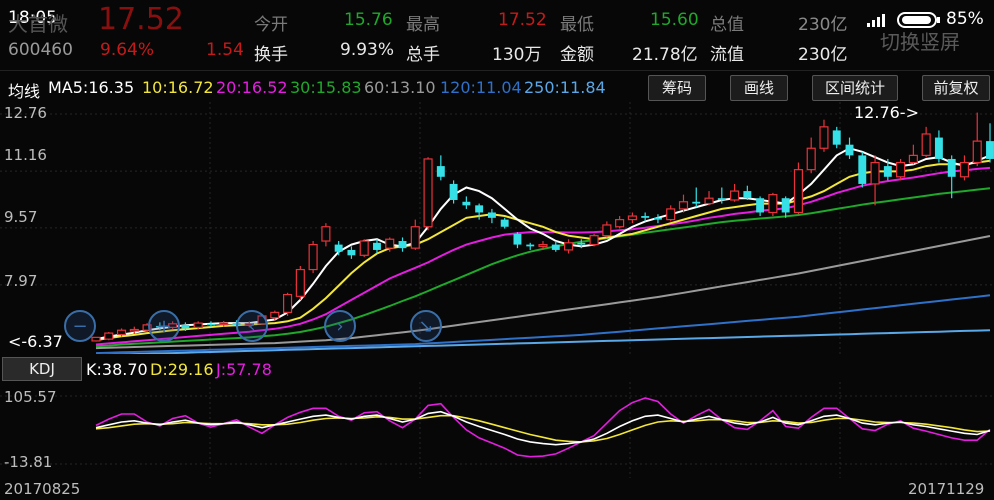 Image resolution: width=994 pixels, height=500 pixels. What do you see at coordinates (956, 88) in the screenshot?
I see `forward-adjust-button: 前复权` at bounding box center [956, 88].